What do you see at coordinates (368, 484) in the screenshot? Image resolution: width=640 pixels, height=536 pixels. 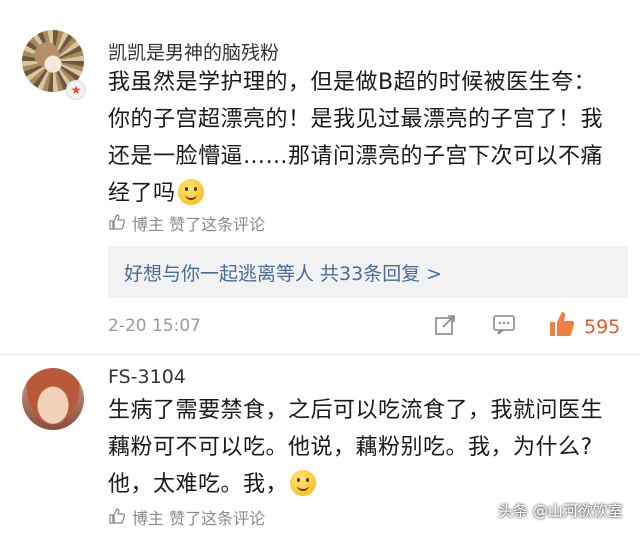 I see `comment-line: 他，太难吃。我，` at bounding box center [368, 484].